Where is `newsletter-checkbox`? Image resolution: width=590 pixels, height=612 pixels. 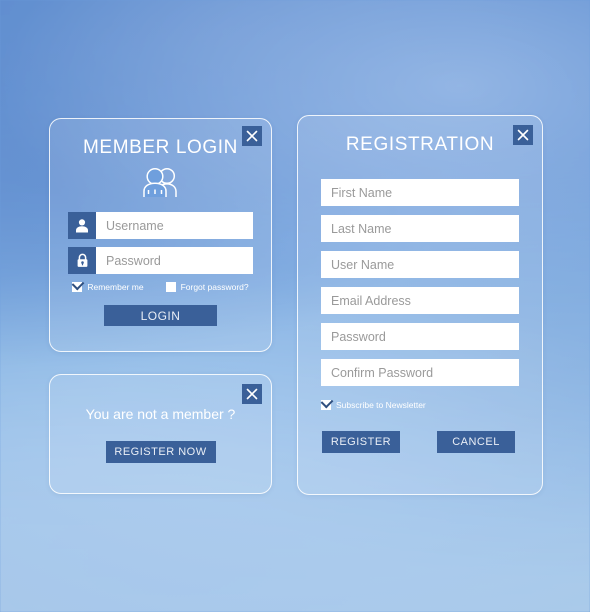
newsletter-checkbox is located at coordinates (326, 405).